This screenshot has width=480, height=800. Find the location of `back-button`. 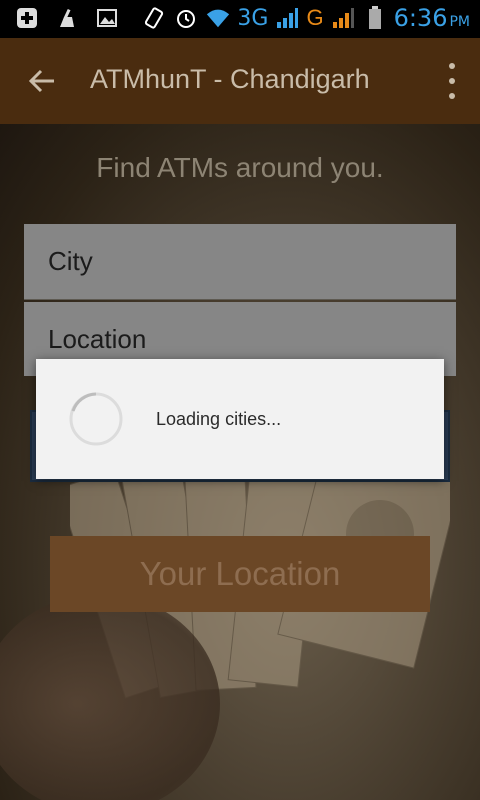

back-button is located at coordinates (42, 81).